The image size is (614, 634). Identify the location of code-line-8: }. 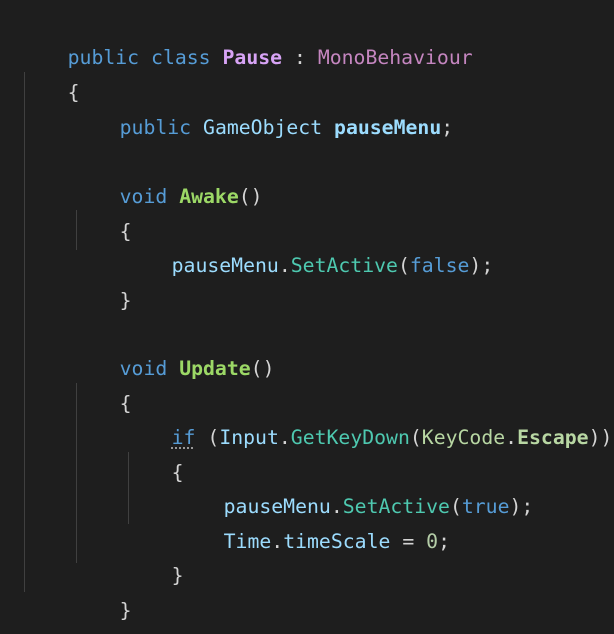
(102, 280).